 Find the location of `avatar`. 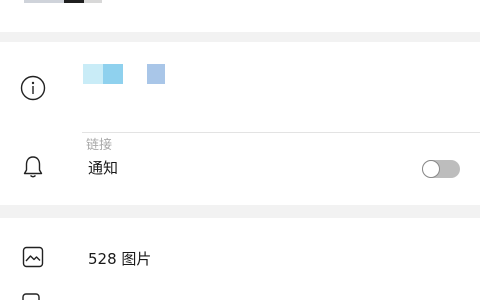

avatar is located at coordinates (63, 1).